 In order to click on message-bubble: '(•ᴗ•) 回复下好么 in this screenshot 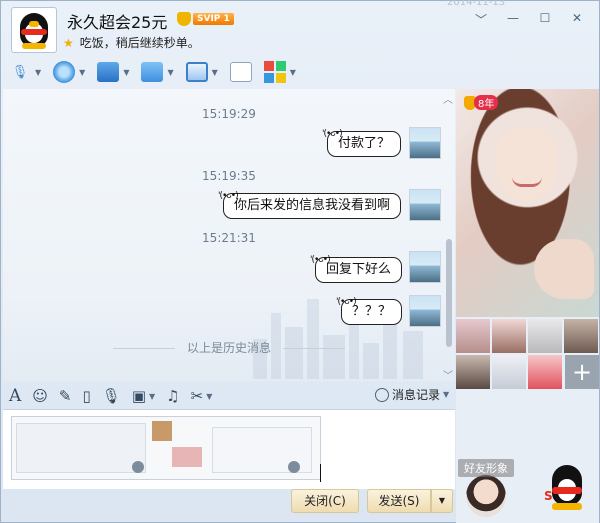, I will do `click(356, 269)`.